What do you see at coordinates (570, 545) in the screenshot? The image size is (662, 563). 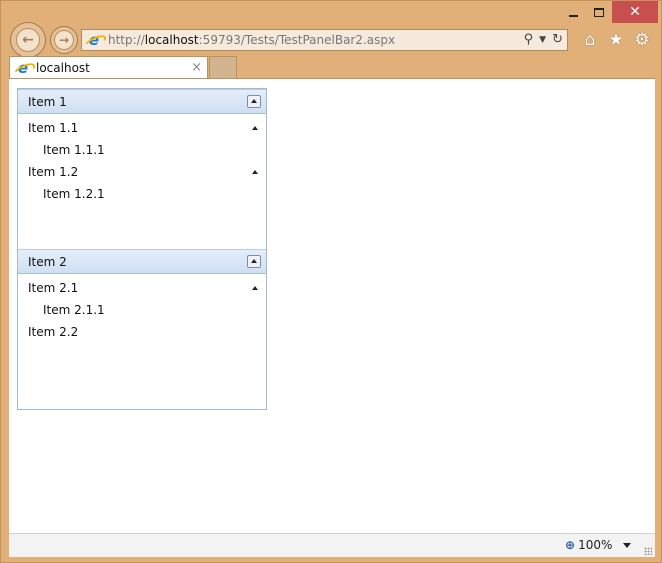 I see `zoom-icon: ⊕` at bounding box center [570, 545].